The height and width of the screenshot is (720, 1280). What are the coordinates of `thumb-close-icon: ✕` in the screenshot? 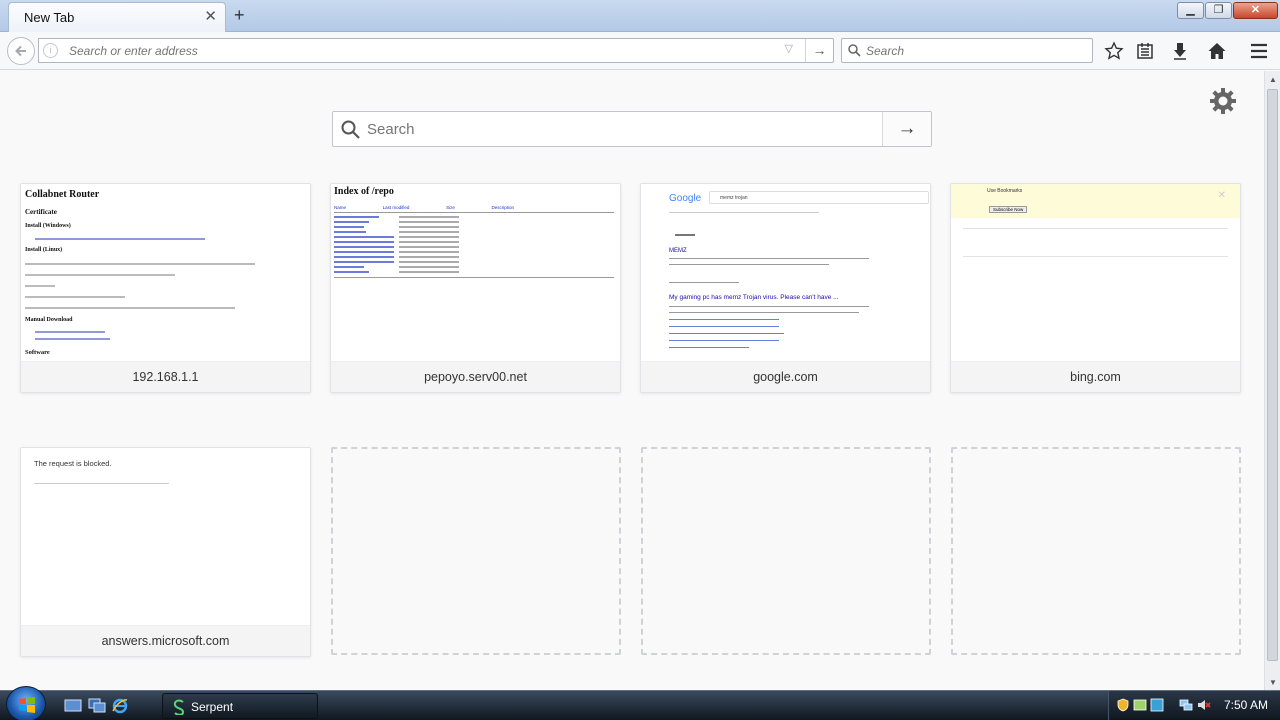 It's located at (1221, 195).